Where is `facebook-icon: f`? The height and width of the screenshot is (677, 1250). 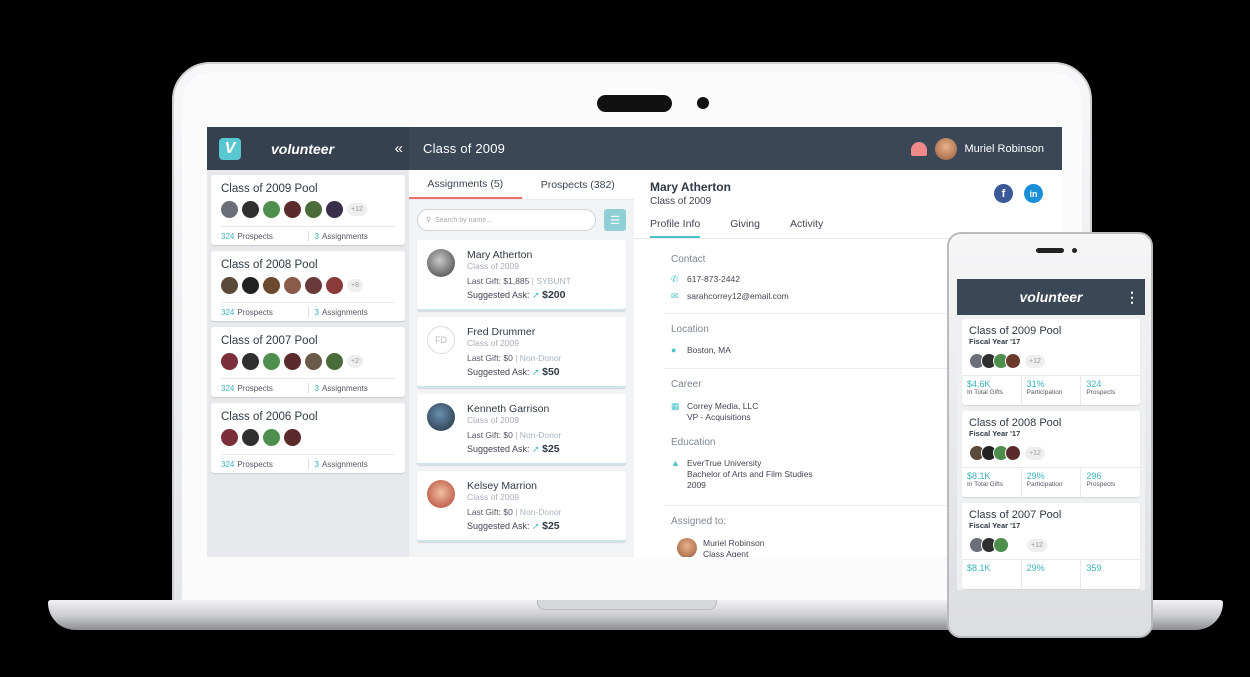
facebook-icon: f is located at coordinates (1003, 193).